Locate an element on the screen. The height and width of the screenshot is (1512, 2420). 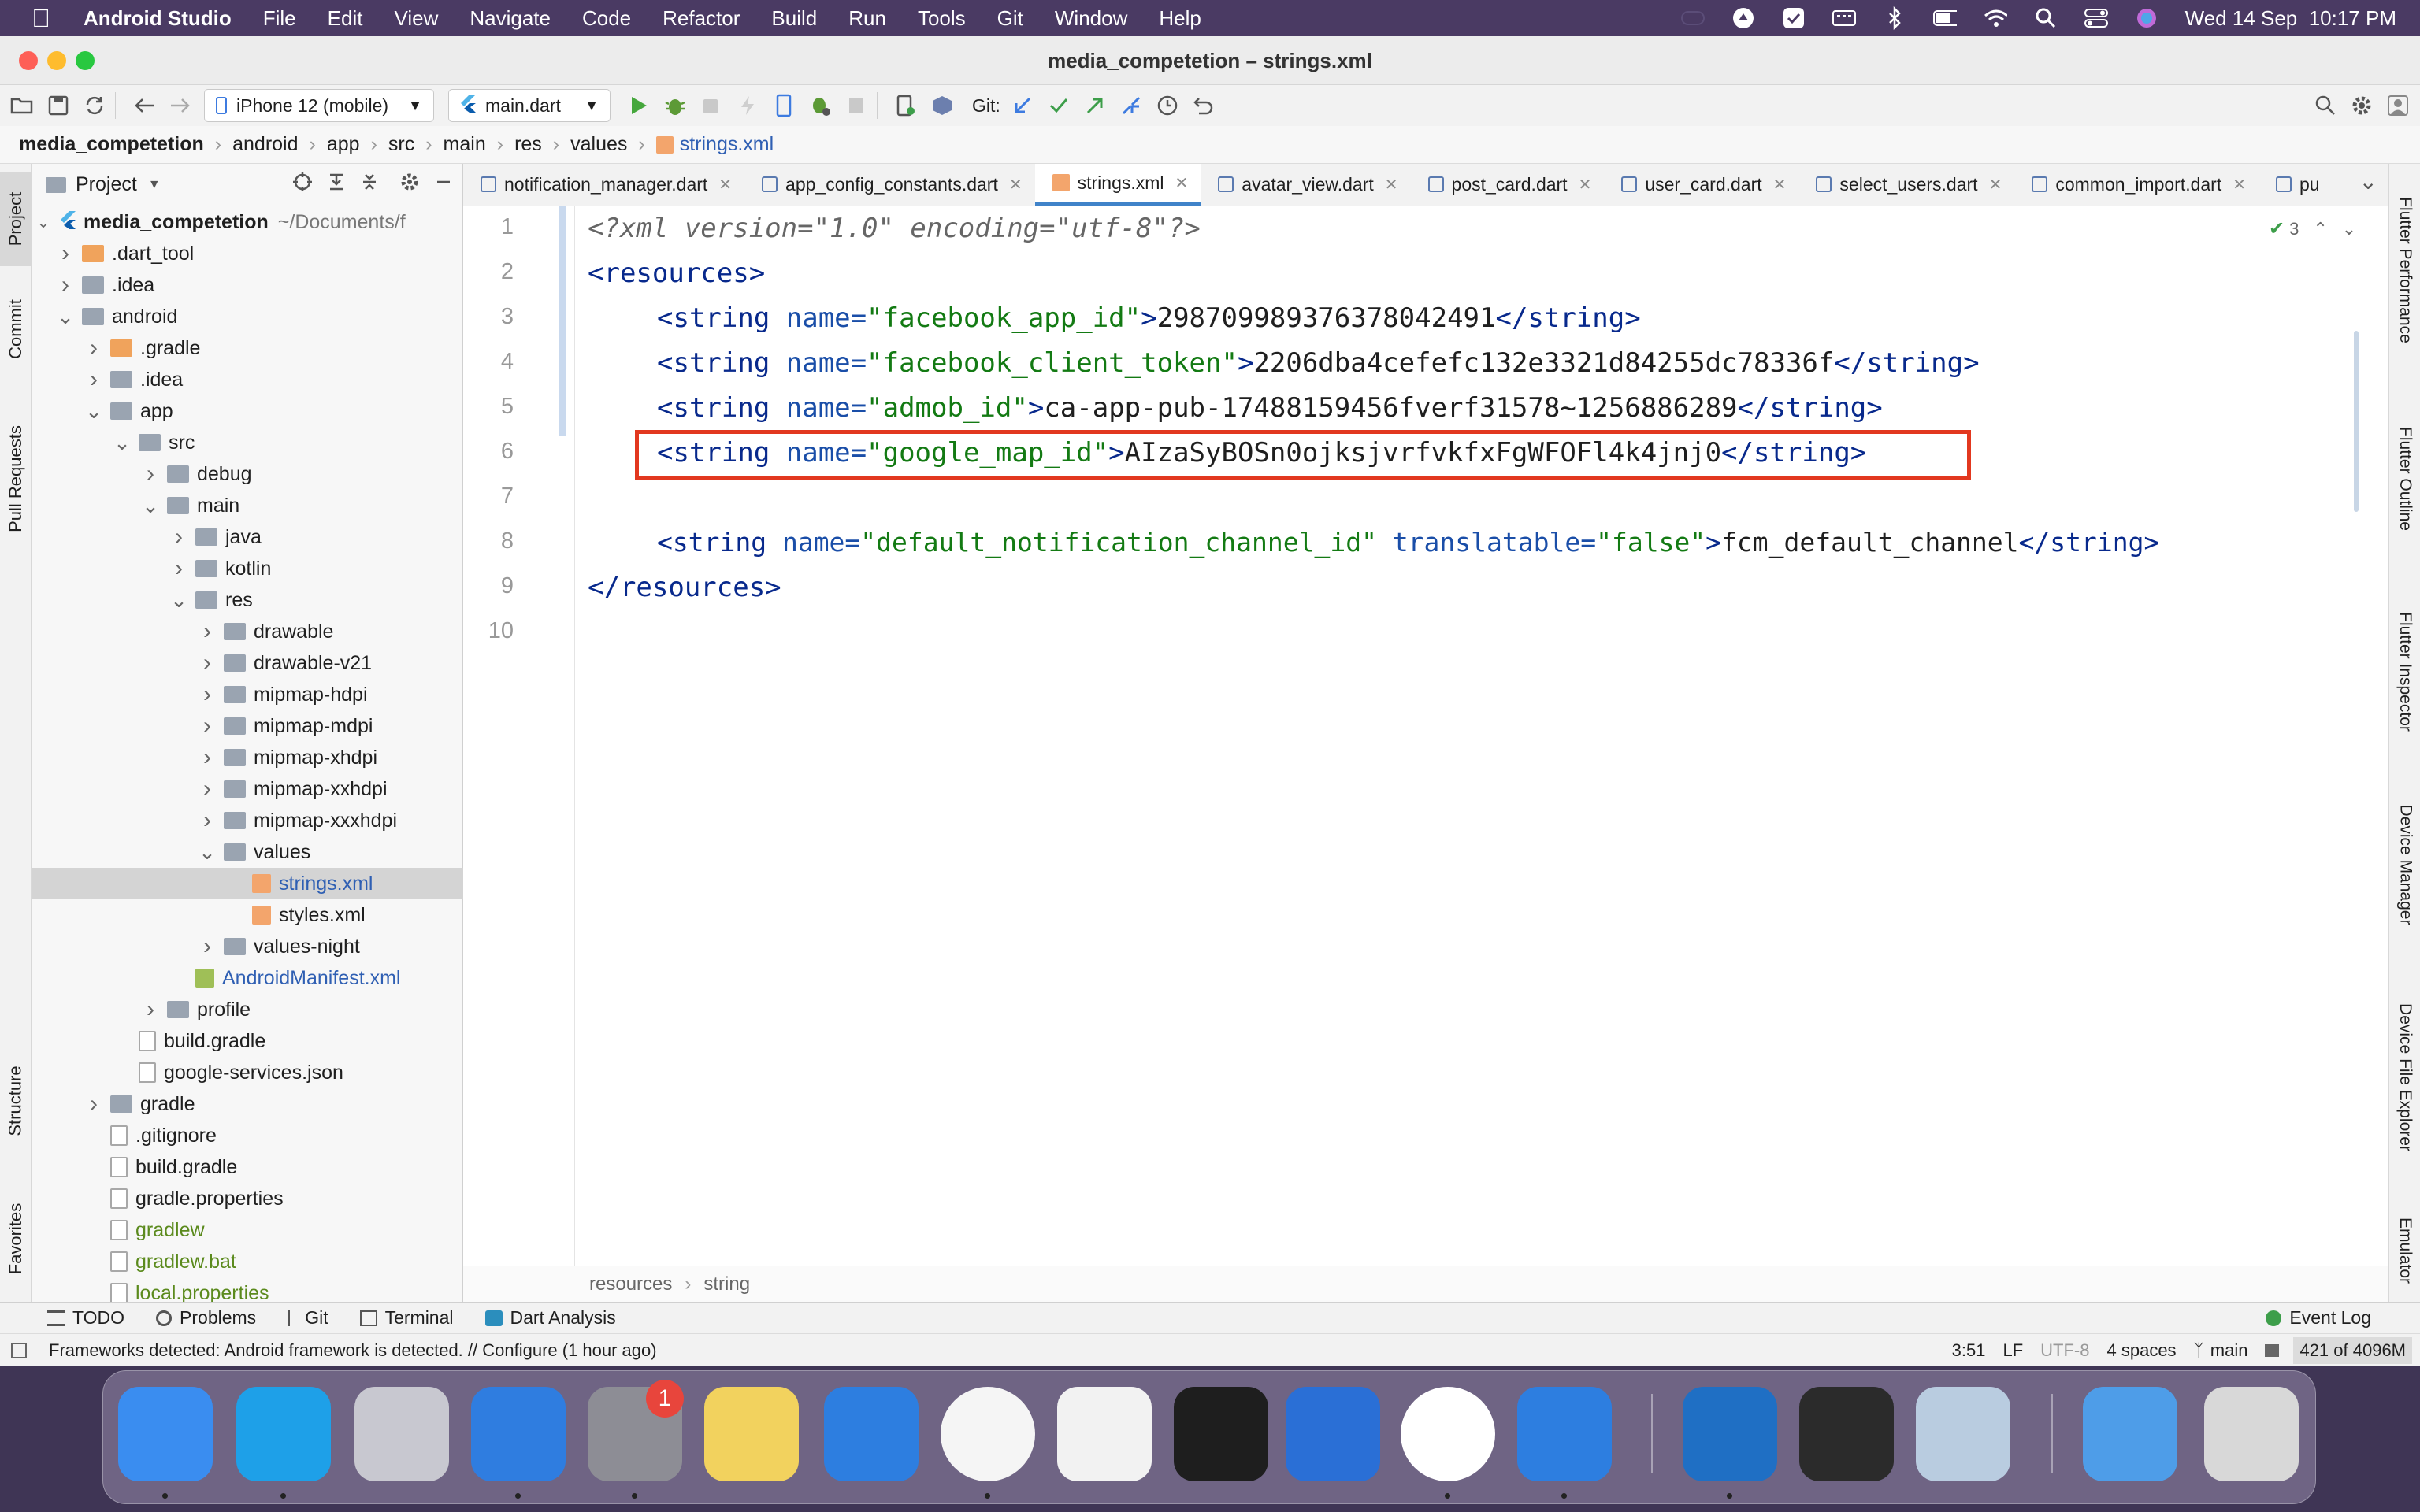
tool-todo: TODO is located at coordinates (85, 1318).